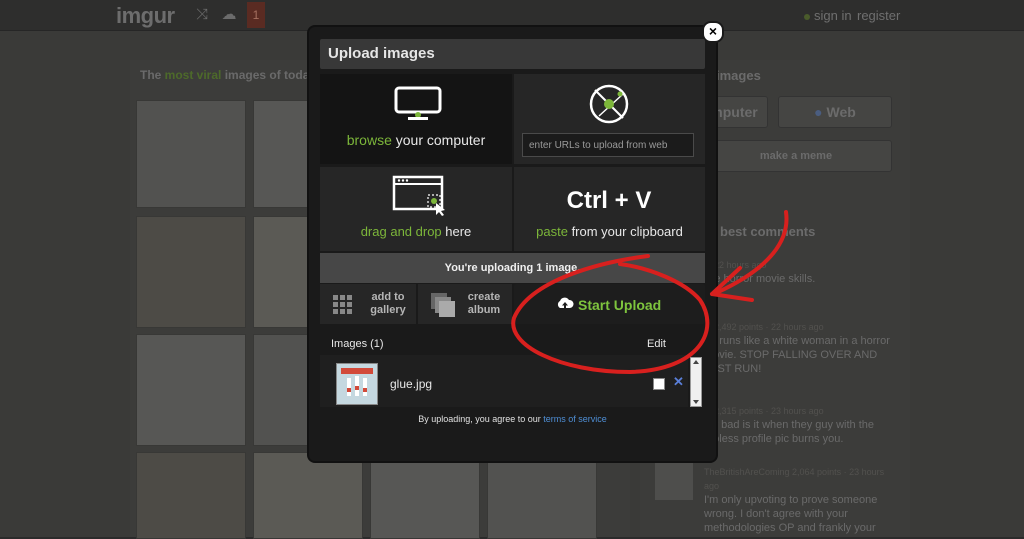 The height and width of the screenshot is (539, 1024). Describe the element at coordinates (342, 304) in the screenshot. I see `gallery-grid-icon` at that location.